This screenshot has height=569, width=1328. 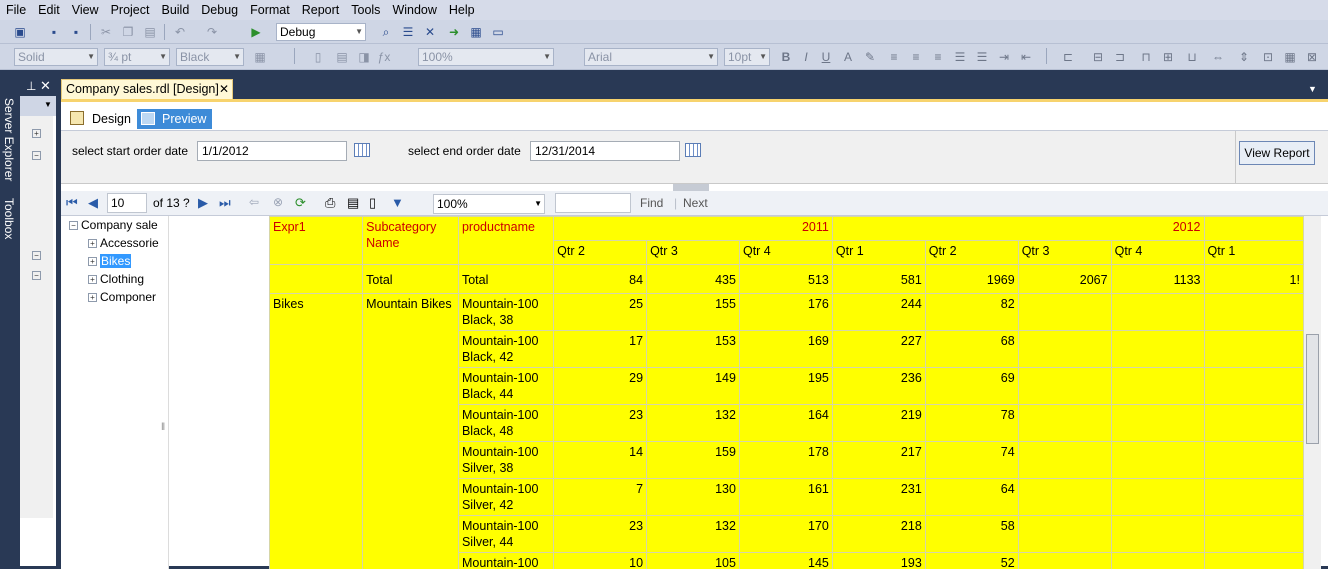 What do you see at coordinates (330, 203) in the screenshot?
I see `print-icon: ⎙` at bounding box center [330, 203].